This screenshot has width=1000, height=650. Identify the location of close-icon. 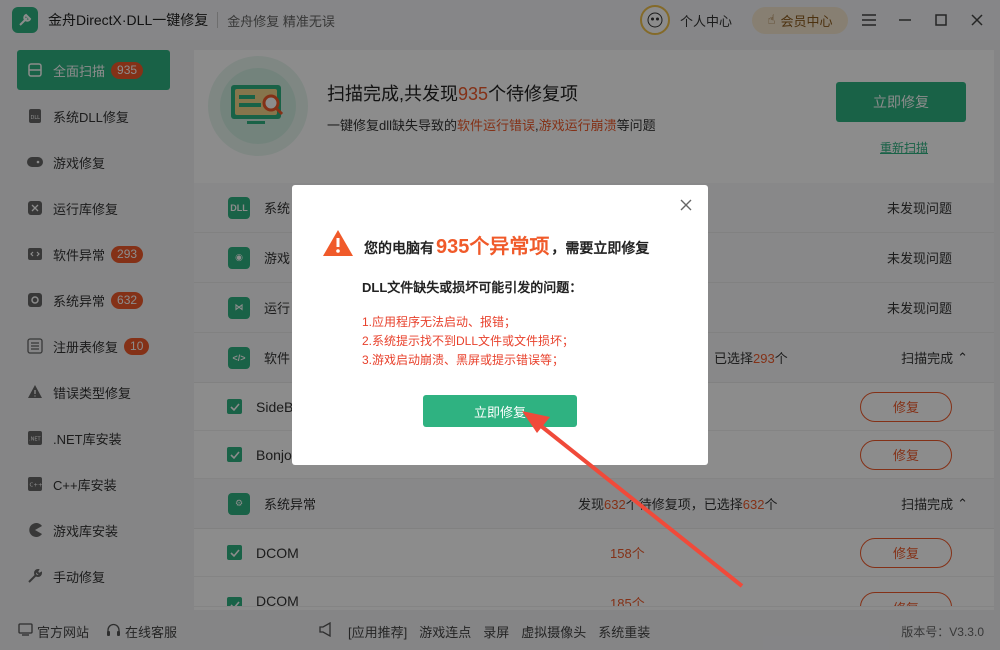
(686, 205).